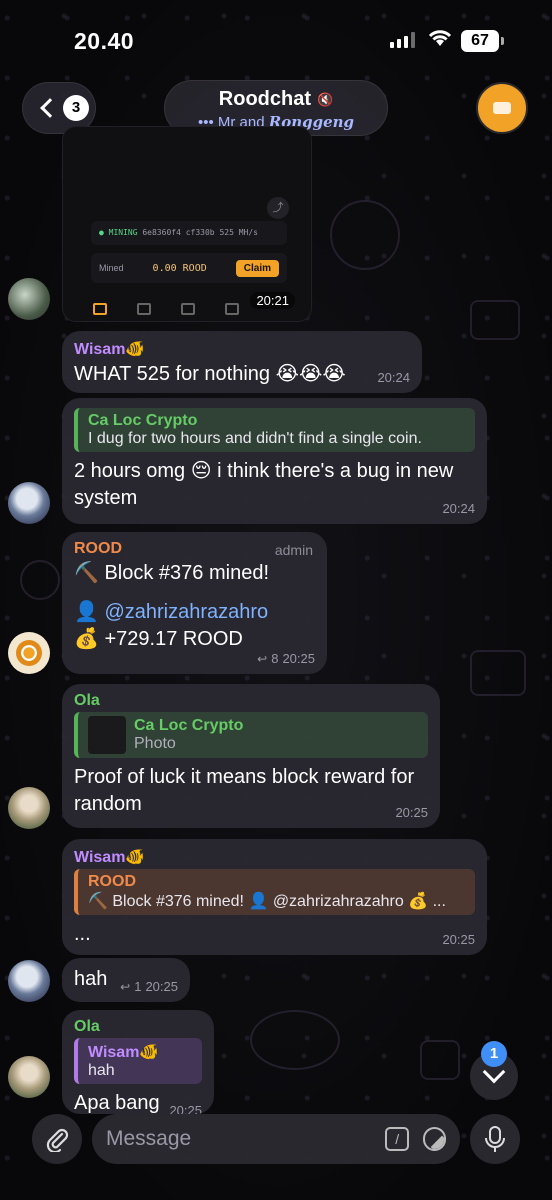 This screenshot has width=552, height=1200. What do you see at coordinates (251, 735) in the screenshot?
I see `reply-quote: Ca Loc Crypto Photo` at bounding box center [251, 735].